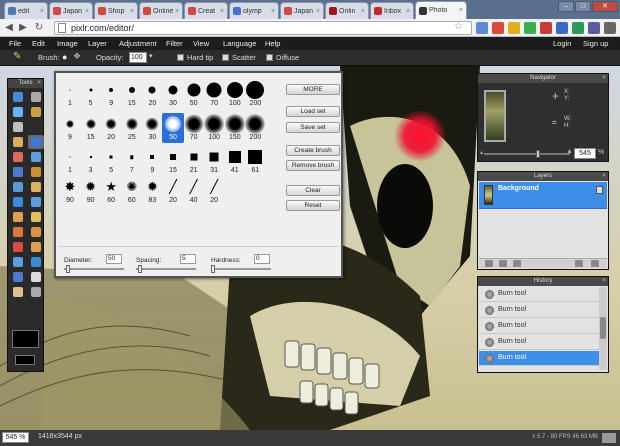  I want to click on bookmark-star-icon: ☆, so click(458, 26).